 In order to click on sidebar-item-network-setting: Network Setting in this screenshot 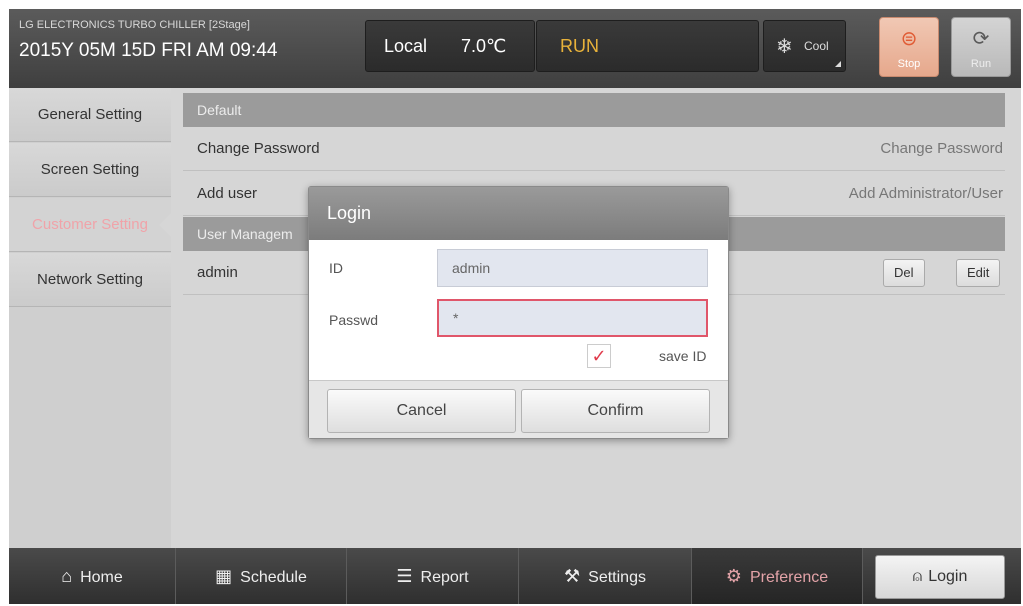, I will do `click(90, 280)`.